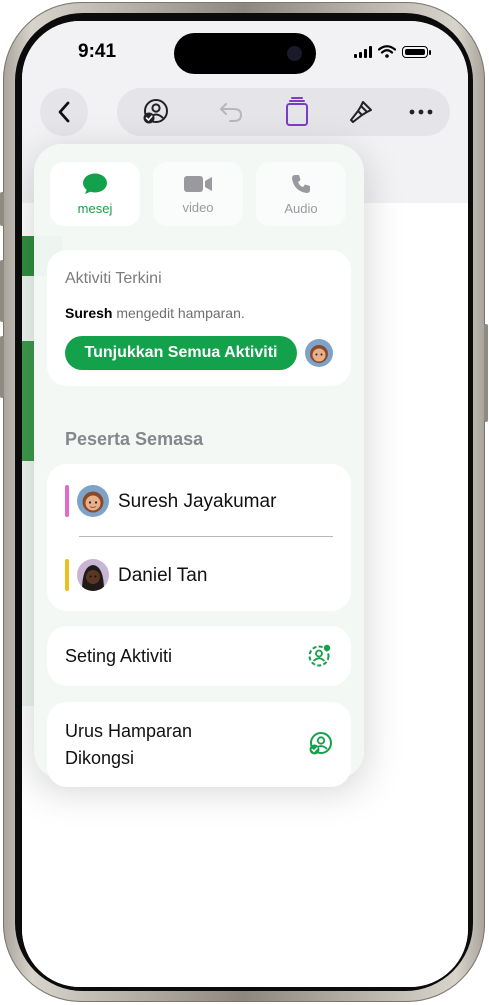 The image size is (489, 1005). Describe the element at coordinates (245, 53) in the screenshot. I see `dynamic-island` at that location.